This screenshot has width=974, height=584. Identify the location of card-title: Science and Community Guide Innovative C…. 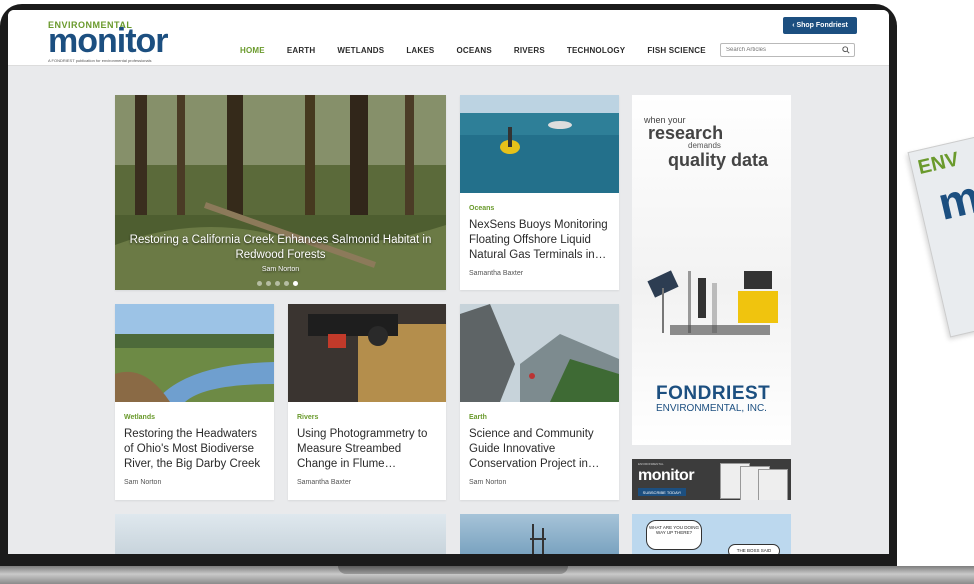
(541, 449).